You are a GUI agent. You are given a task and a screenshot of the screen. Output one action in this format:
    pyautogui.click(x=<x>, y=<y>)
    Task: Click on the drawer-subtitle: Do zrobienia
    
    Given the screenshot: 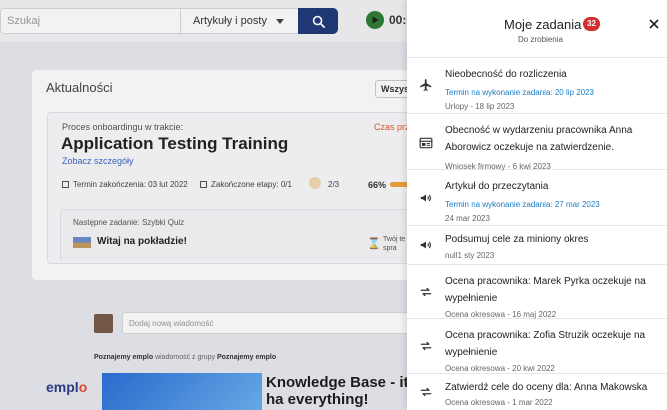 What is the action you would take?
    pyautogui.click(x=540, y=39)
    